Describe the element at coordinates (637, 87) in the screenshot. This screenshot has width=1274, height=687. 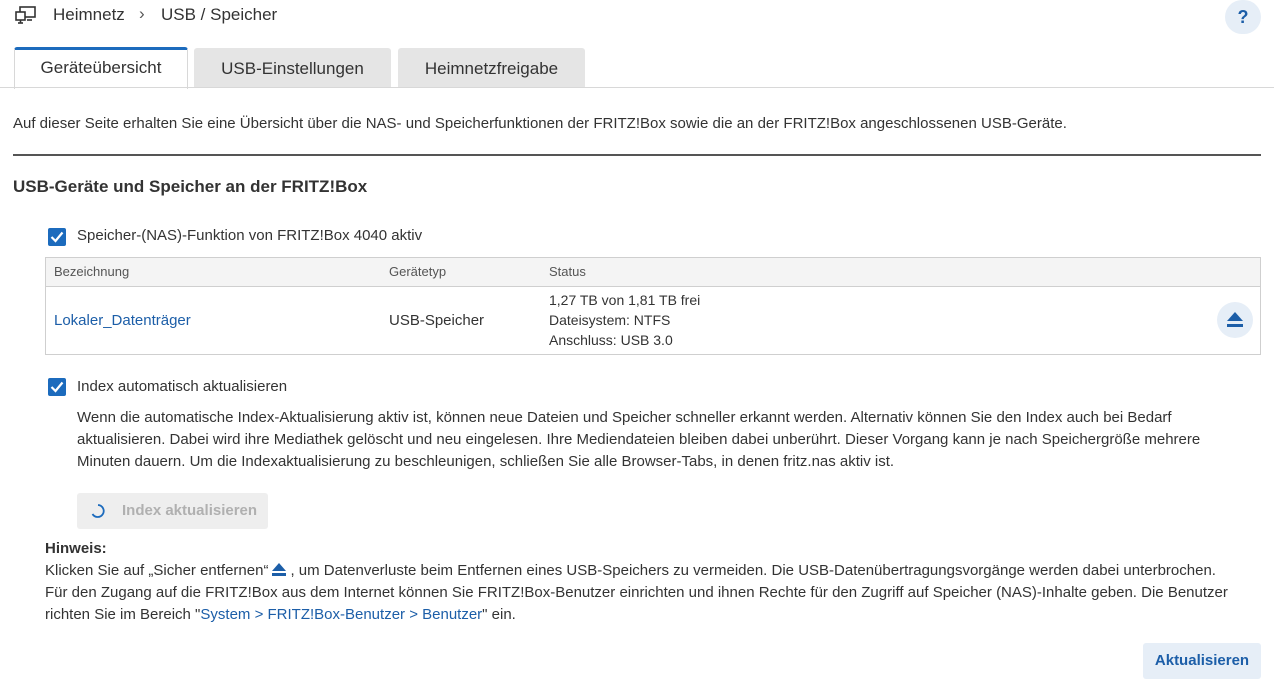
I see `tab-divider` at that location.